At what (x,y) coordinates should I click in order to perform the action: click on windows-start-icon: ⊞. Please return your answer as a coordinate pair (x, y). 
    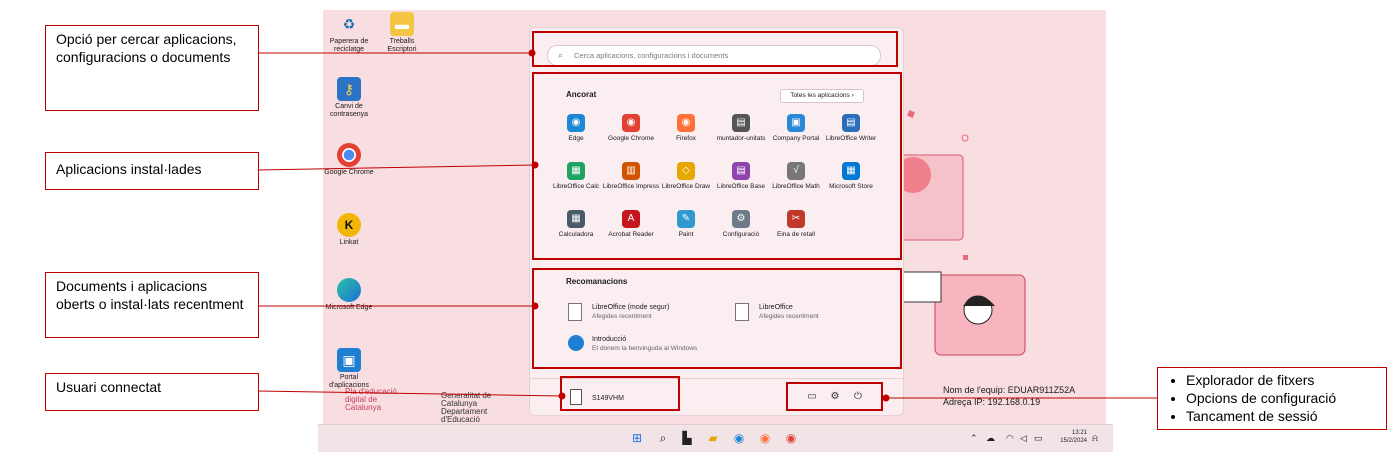
    Looking at the image, I should click on (637, 438).